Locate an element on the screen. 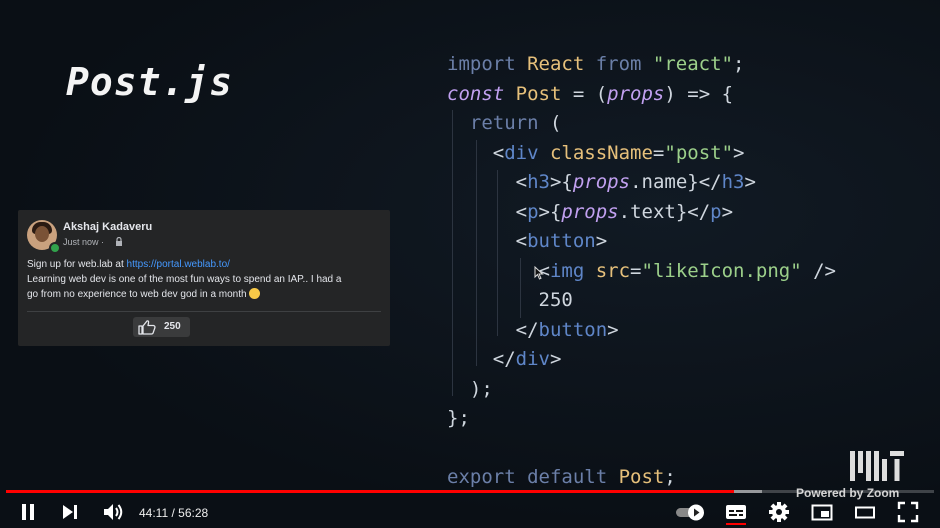  next-icon is located at coordinates (70, 512).